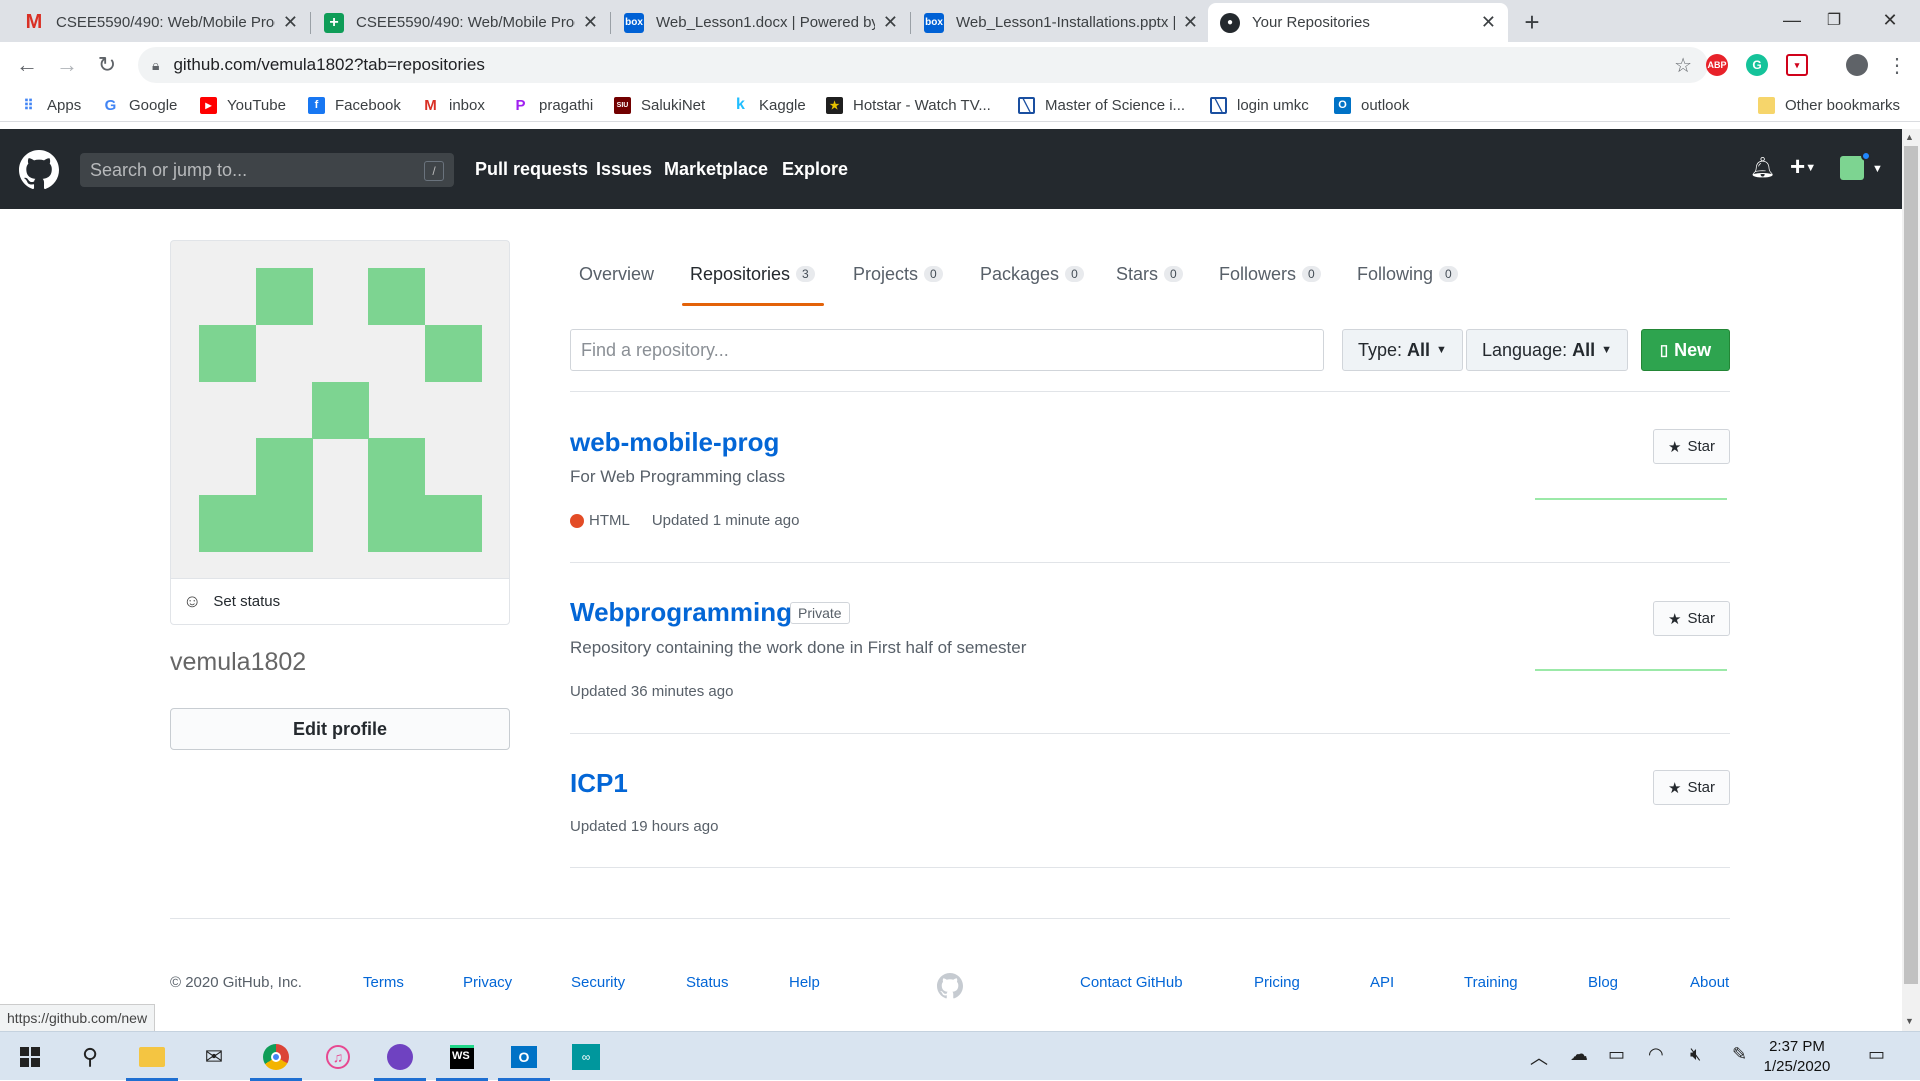 The height and width of the screenshot is (1081, 1920). Describe the element at coordinates (707, 982) in the screenshot. I see `footer-link-status: Status` at that location.